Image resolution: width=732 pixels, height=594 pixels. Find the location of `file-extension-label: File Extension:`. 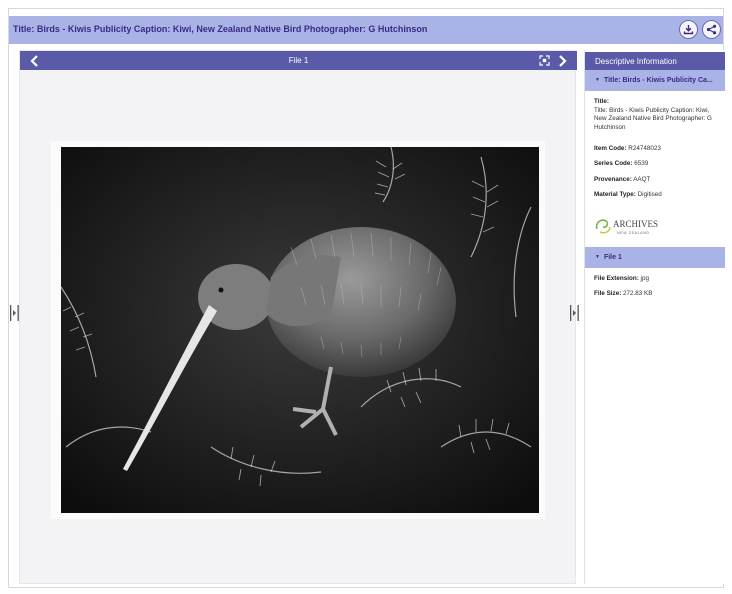

file-extension-label: File Extension: is located at coordinates (616, 278).